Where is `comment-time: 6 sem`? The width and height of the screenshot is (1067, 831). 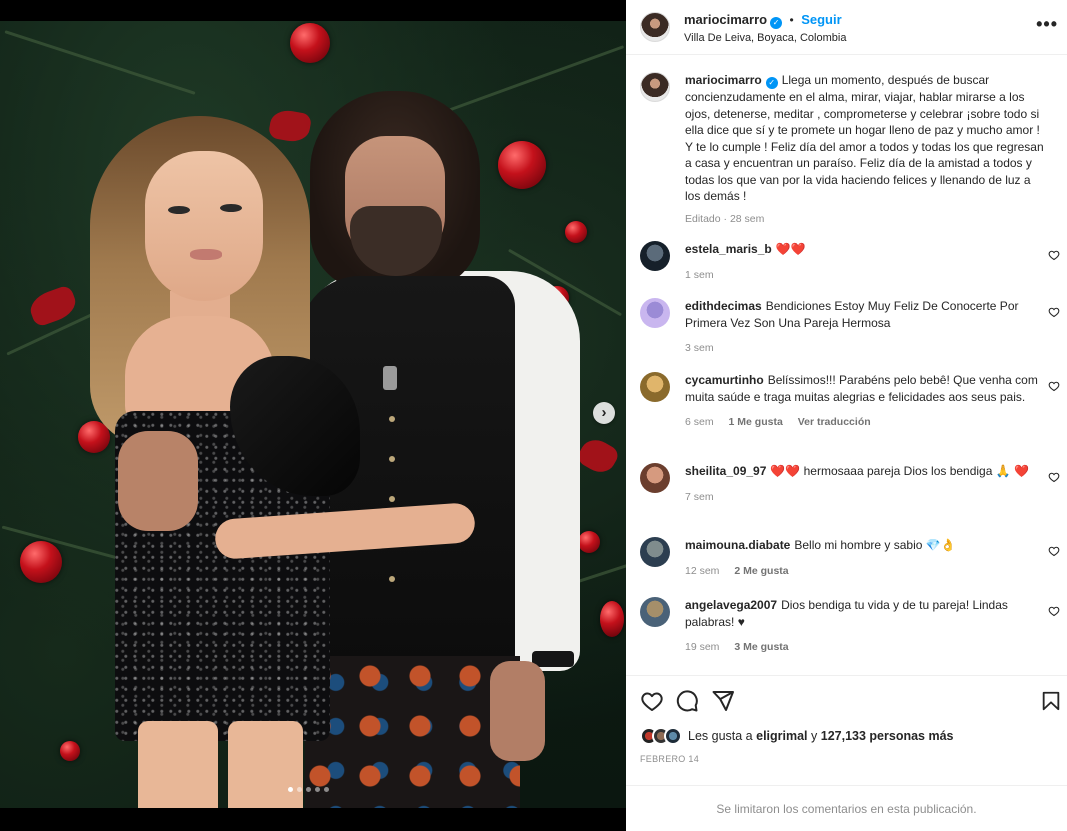
comment-time: 6 sem is located at coordinates (699, 422).